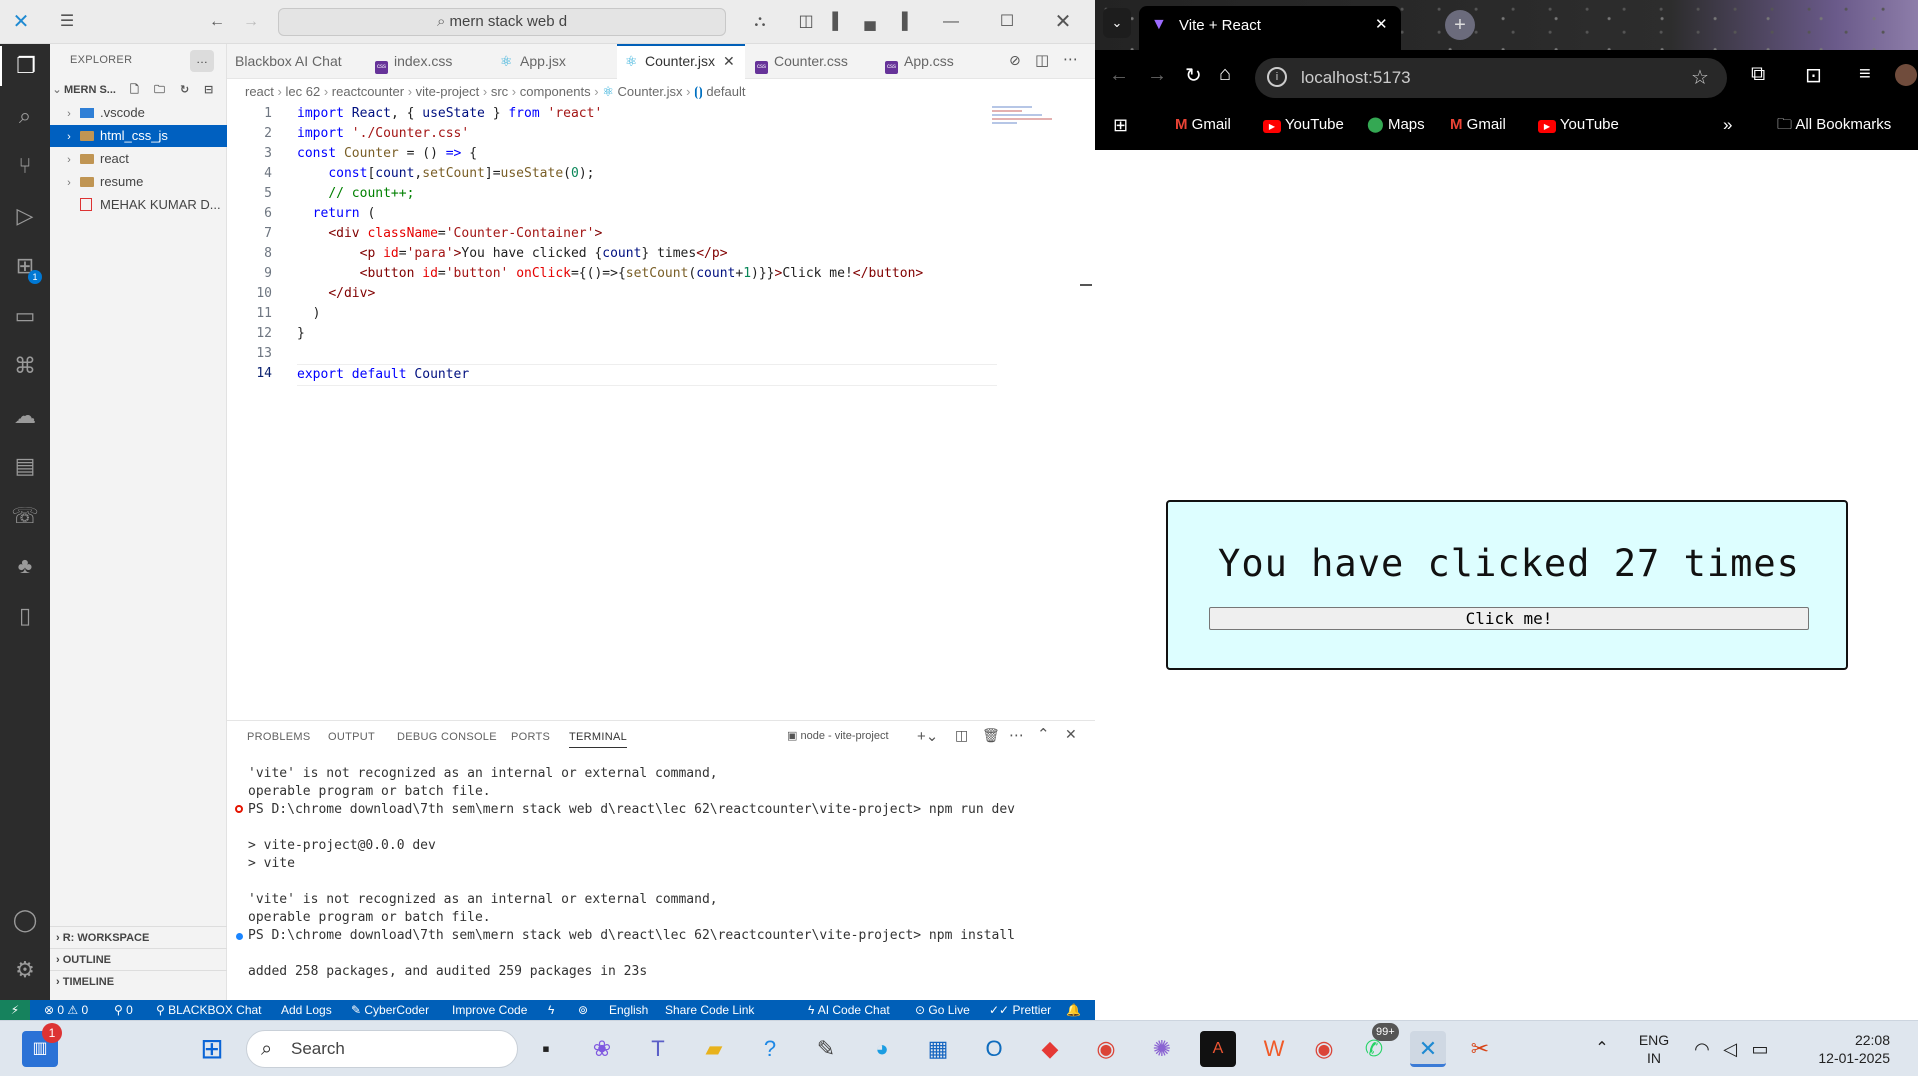  Describe the element at coordinates (138, 182) in the screenshot. I see `tree-item-resume: › resume` at that location.